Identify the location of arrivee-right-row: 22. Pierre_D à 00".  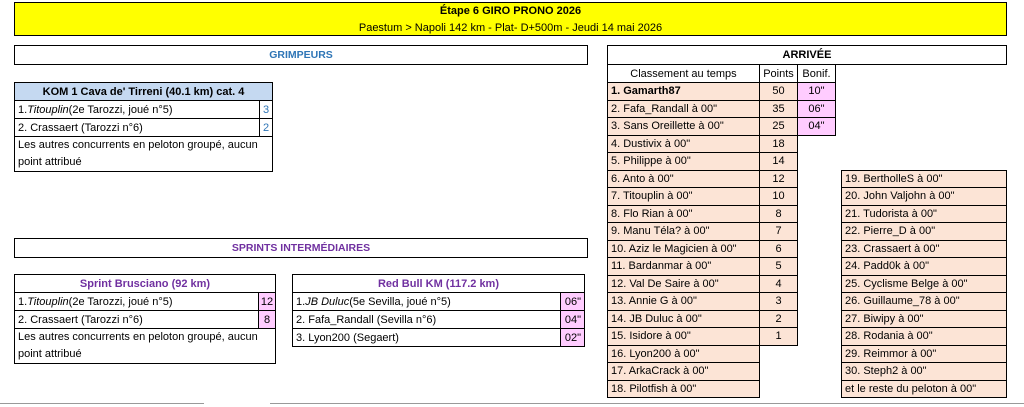
(924, 231).